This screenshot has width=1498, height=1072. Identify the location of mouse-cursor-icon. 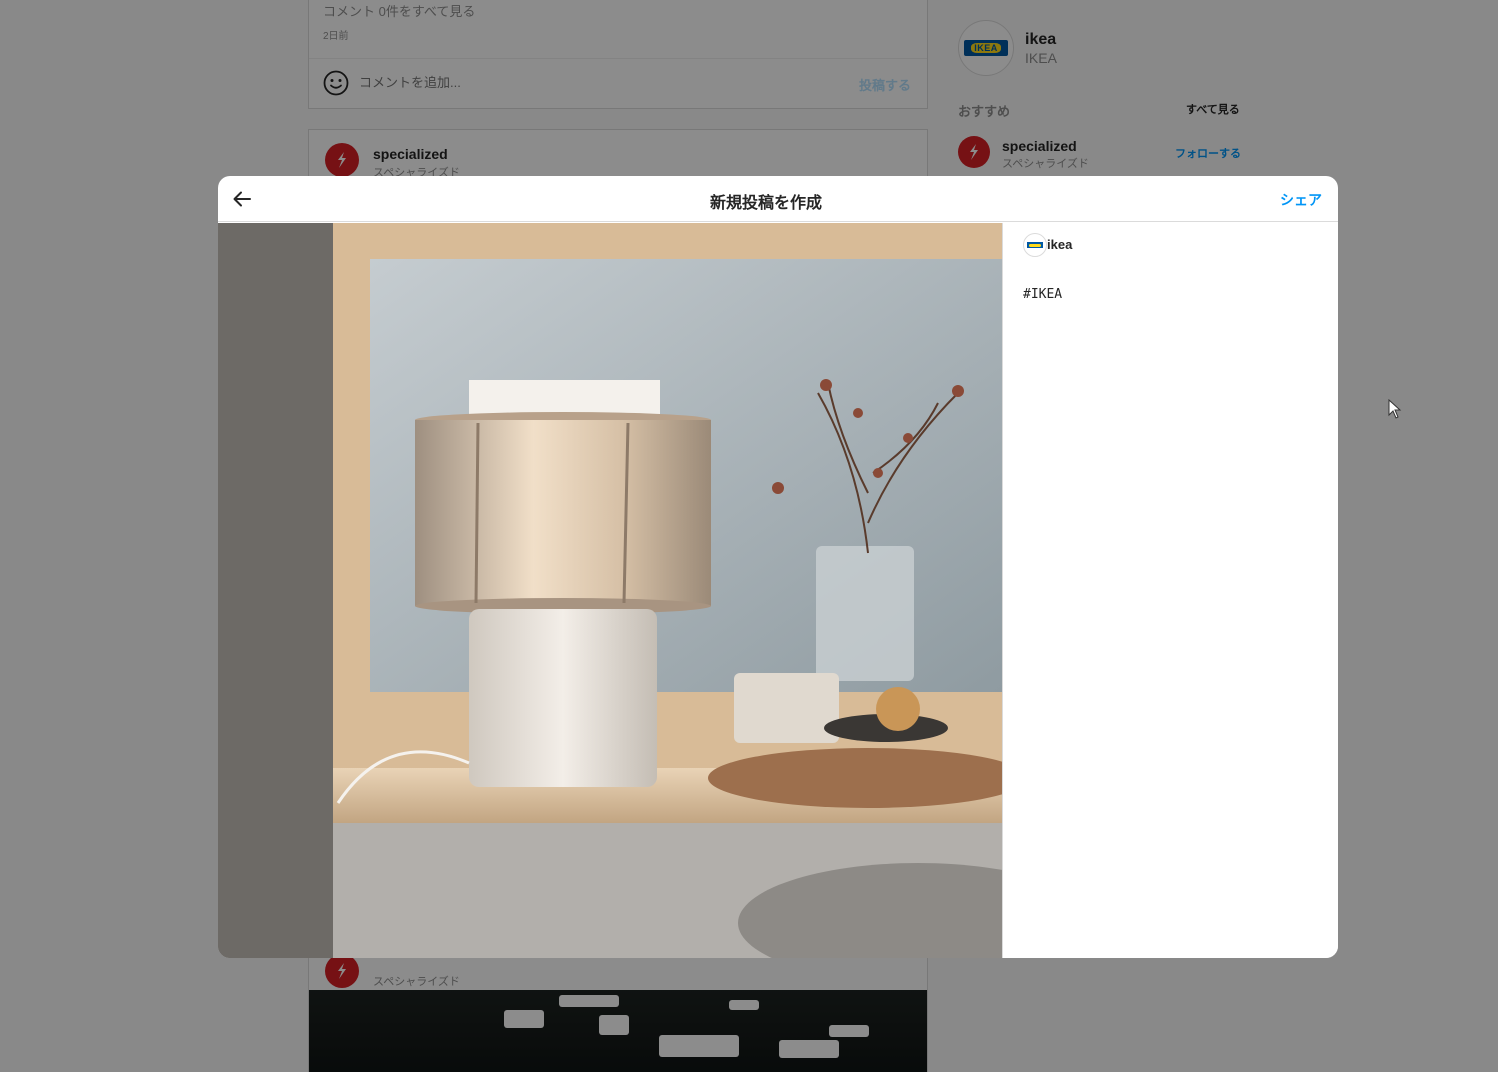
(1395, 409).